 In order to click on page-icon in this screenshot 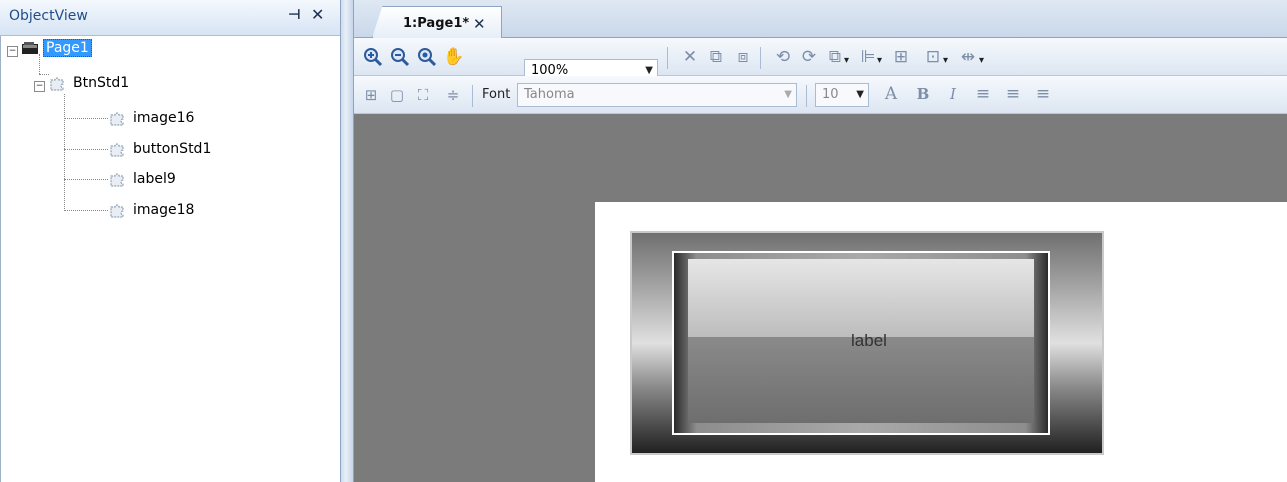, I will do `click(30, 48)`.